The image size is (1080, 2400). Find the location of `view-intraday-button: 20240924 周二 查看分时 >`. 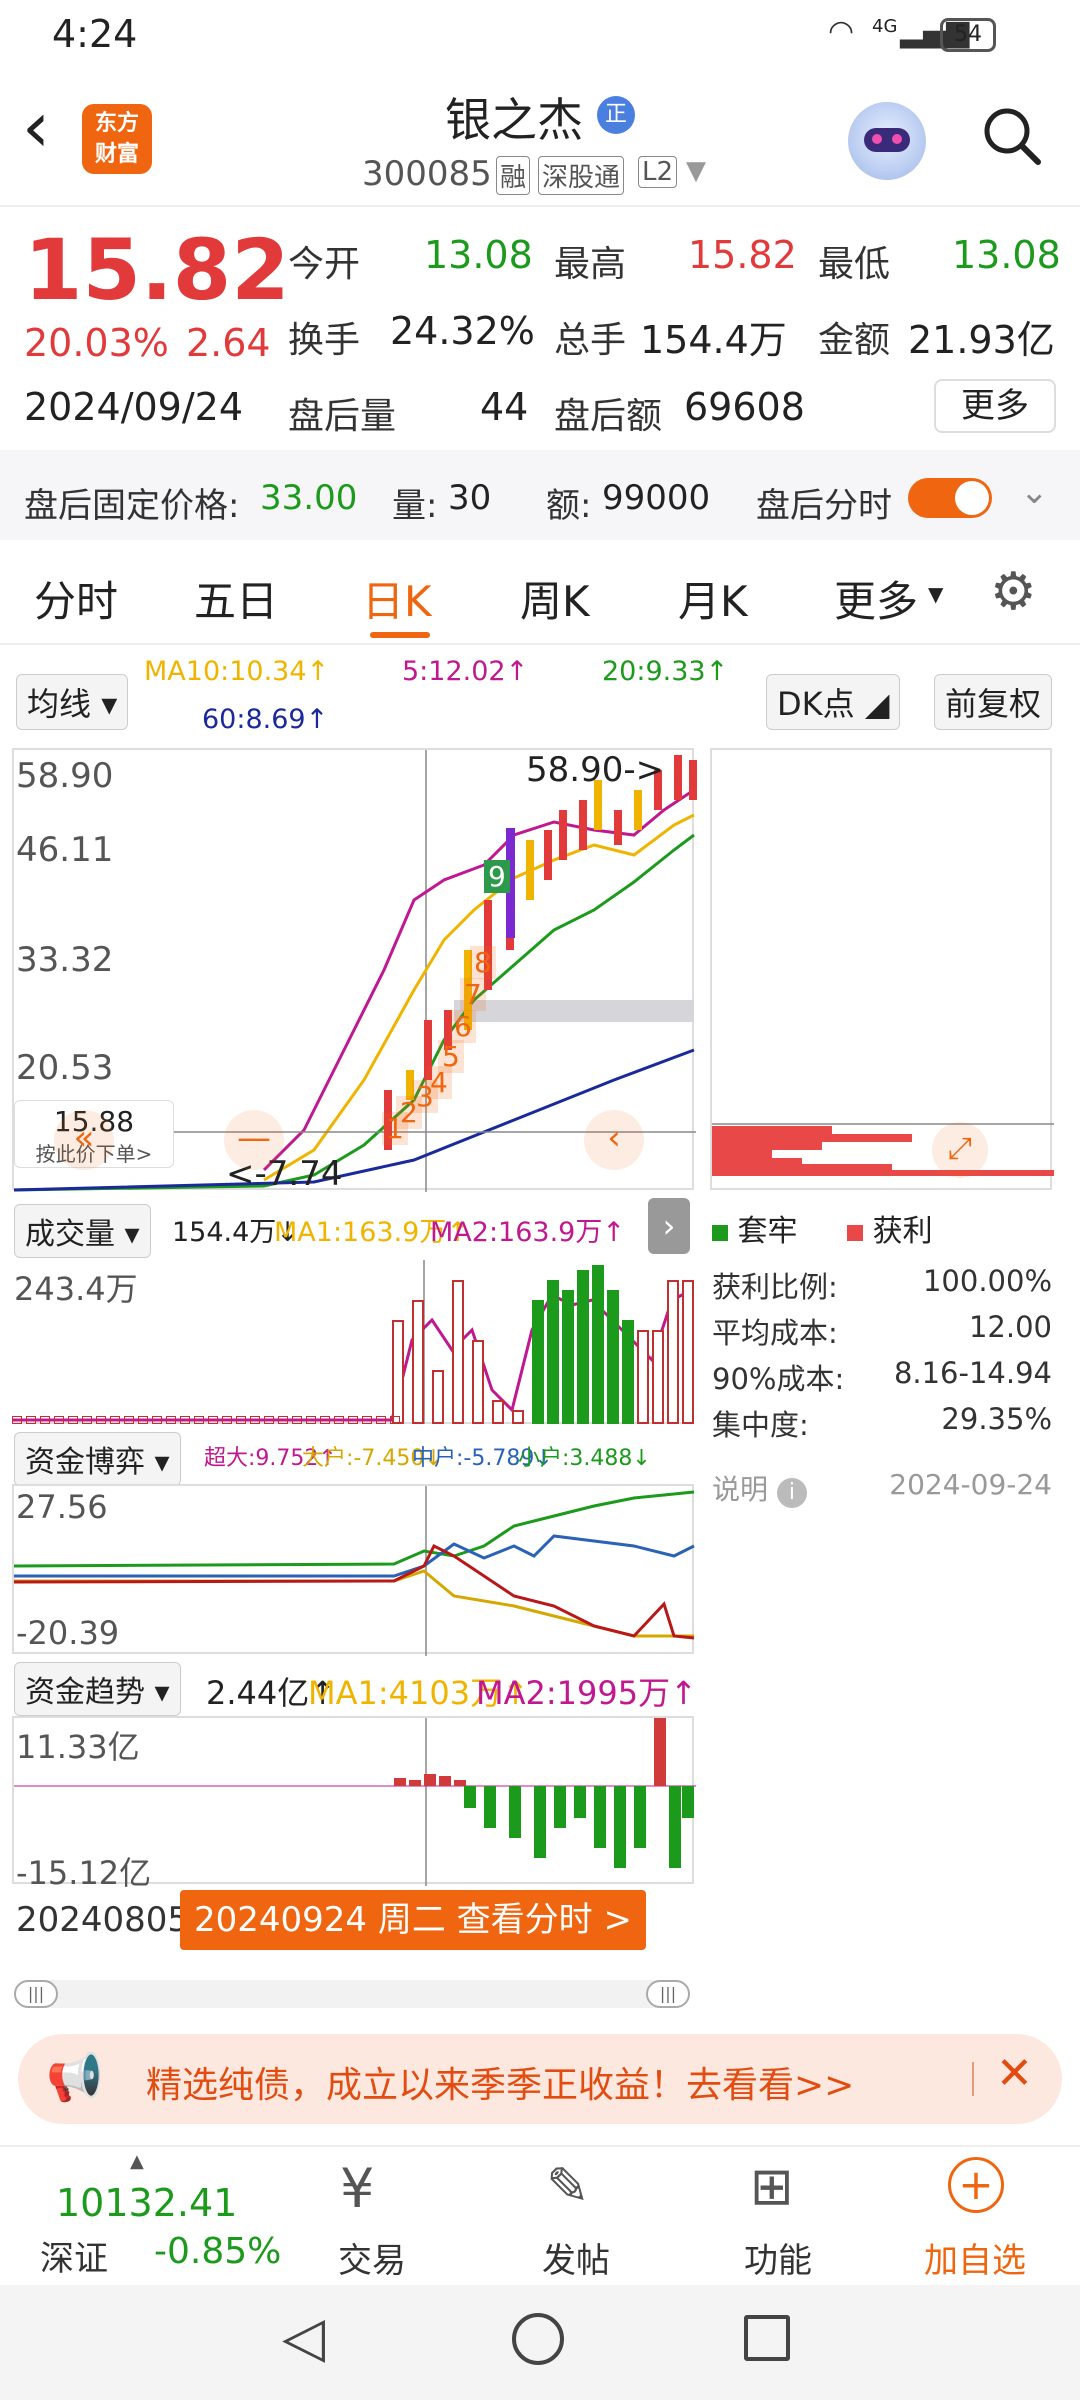

view-intraday-button: 20240924 周二 查看分时 > is located at coordinates (413, 1920).